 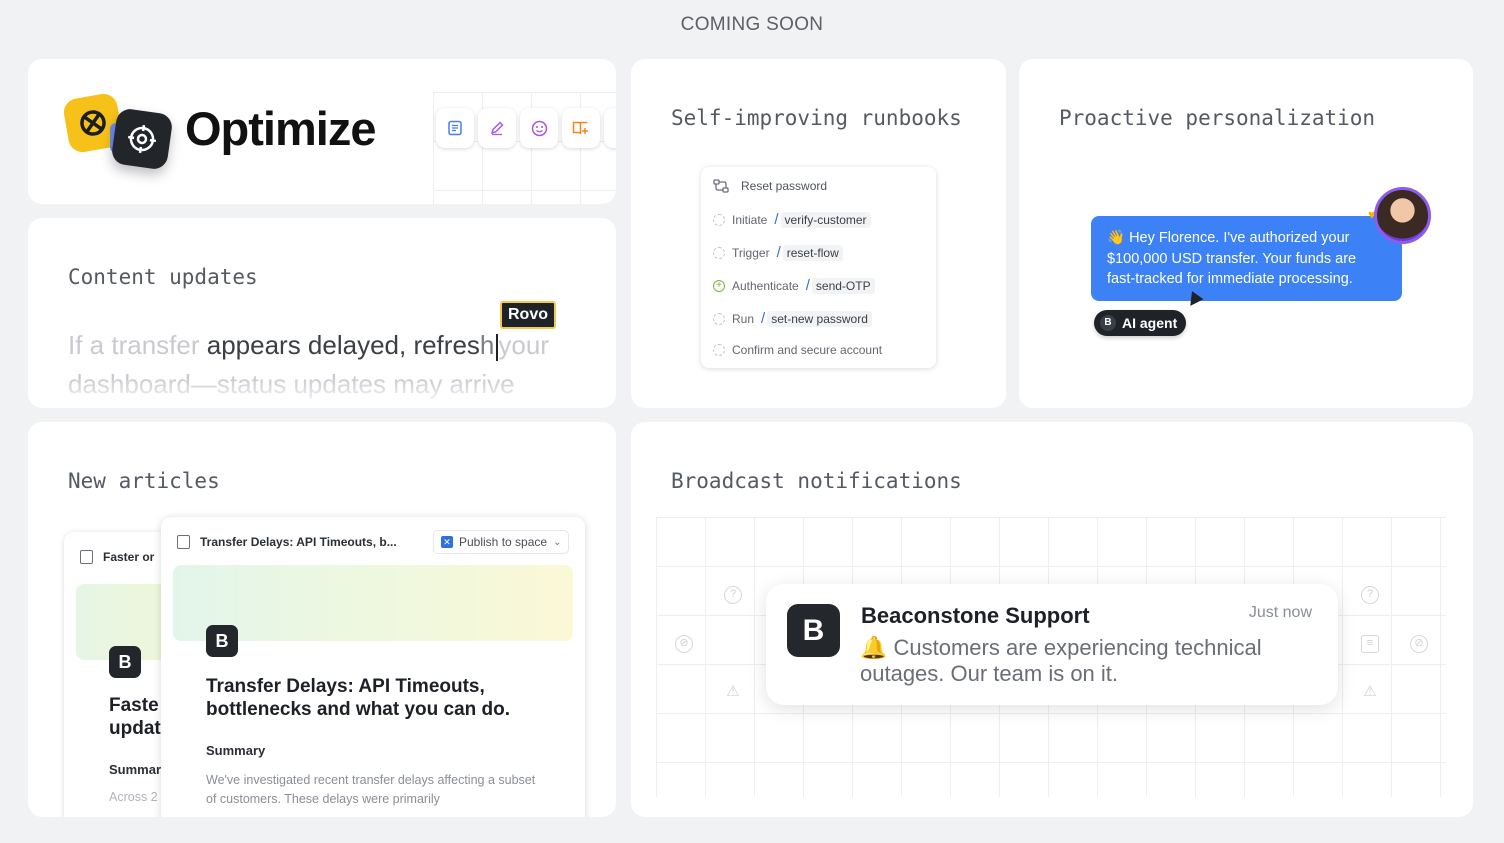 What do you see at coordinates (280, 128) in the screenshot?
I see `optimize-title: Optimize` at bounding box center [280, 128].